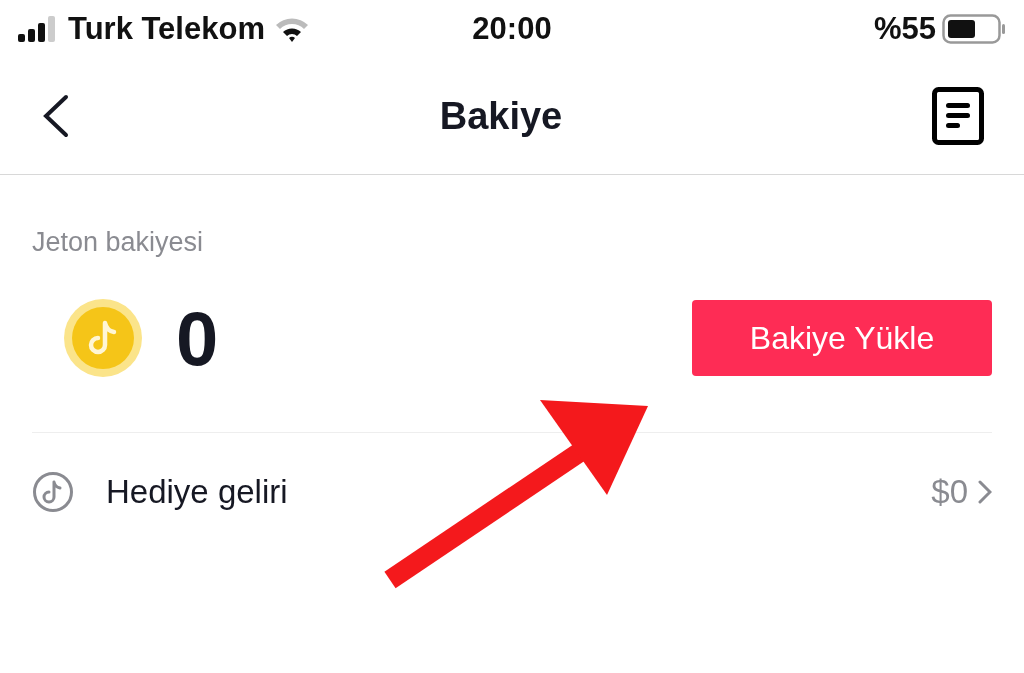 This screenshot has height=673, width=1024. What do you see at coordinates (958, 116) in the screenshot?
I see `document-icon` at bounding box center [958, 116].